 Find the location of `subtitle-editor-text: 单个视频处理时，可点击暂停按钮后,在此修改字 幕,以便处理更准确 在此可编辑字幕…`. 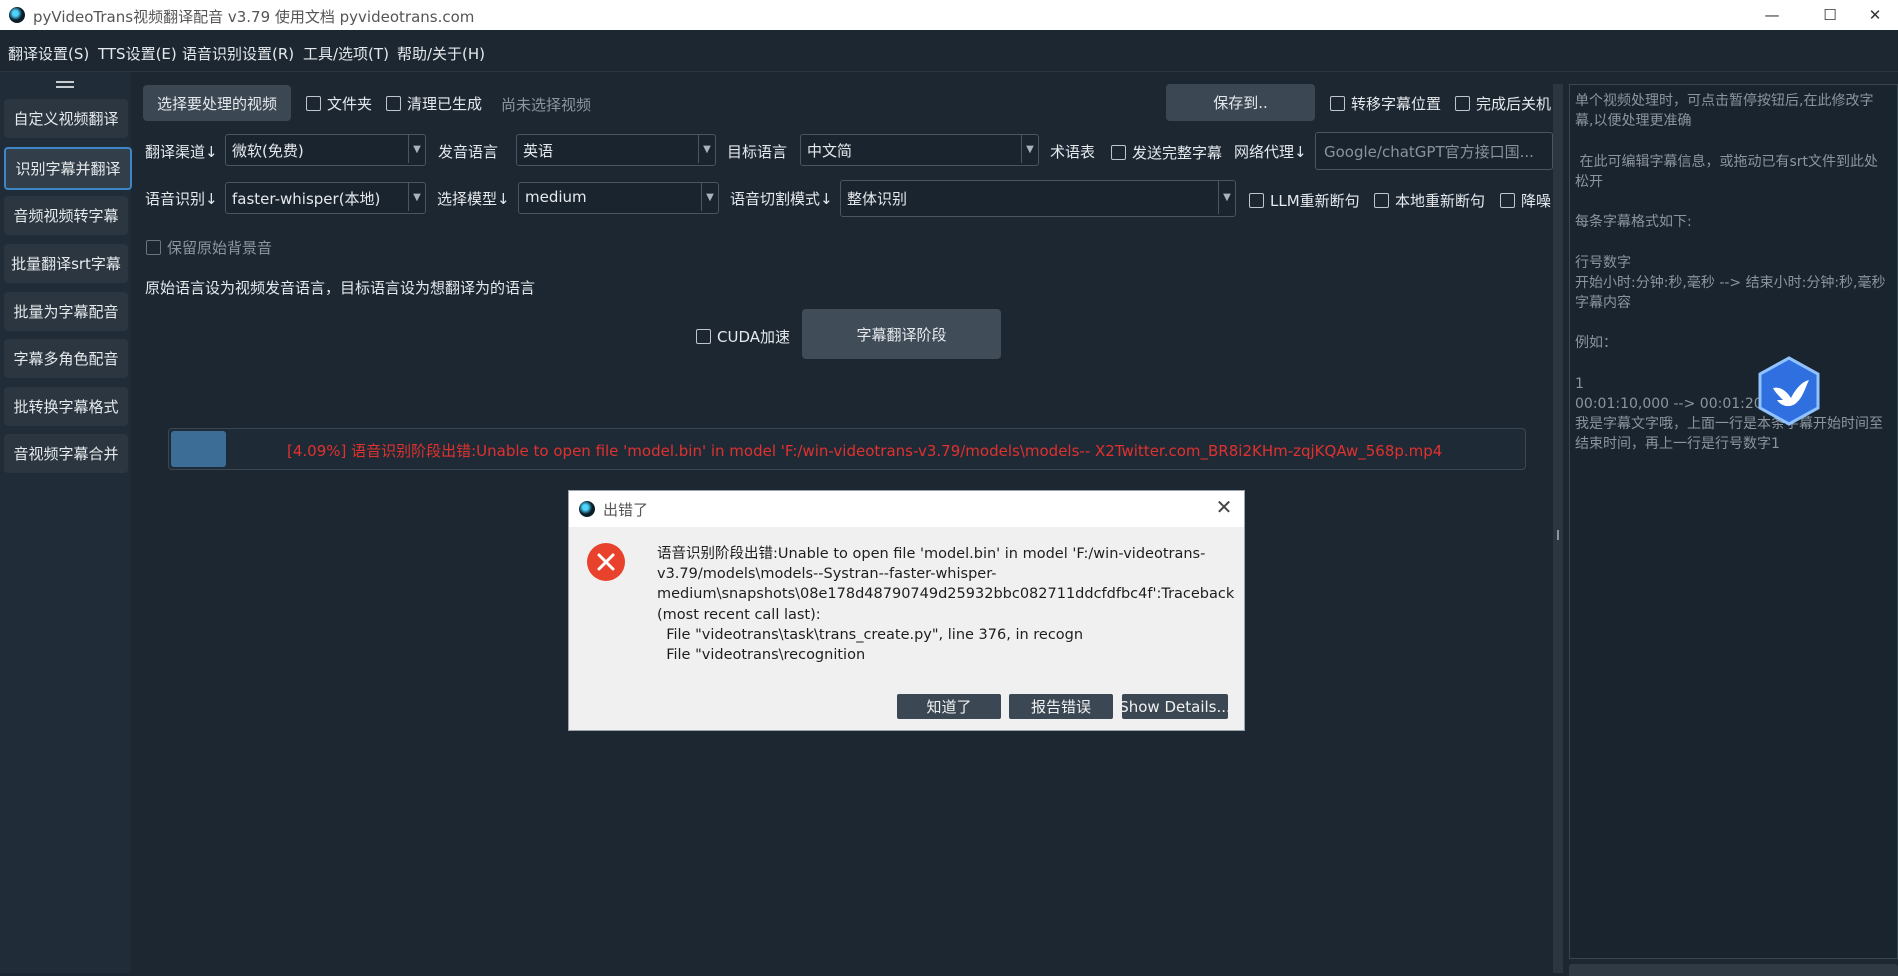

subtitle-editor-text: 单个视频处理时，可点击暂停按钮后,在此修改字 幕,以便处理更准确 在此可编辑字幕… is located at coordinates (1730, 273).